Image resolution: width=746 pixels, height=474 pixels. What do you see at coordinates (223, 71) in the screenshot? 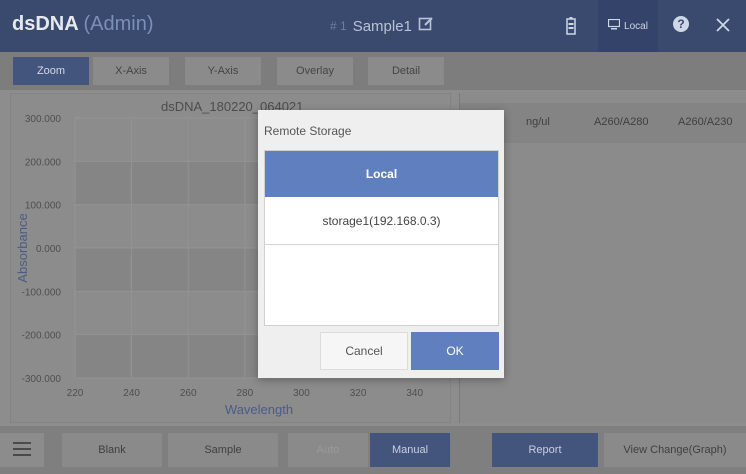
I see `tab-y-axis: Y-Axis` at bounding box center [223, 71].